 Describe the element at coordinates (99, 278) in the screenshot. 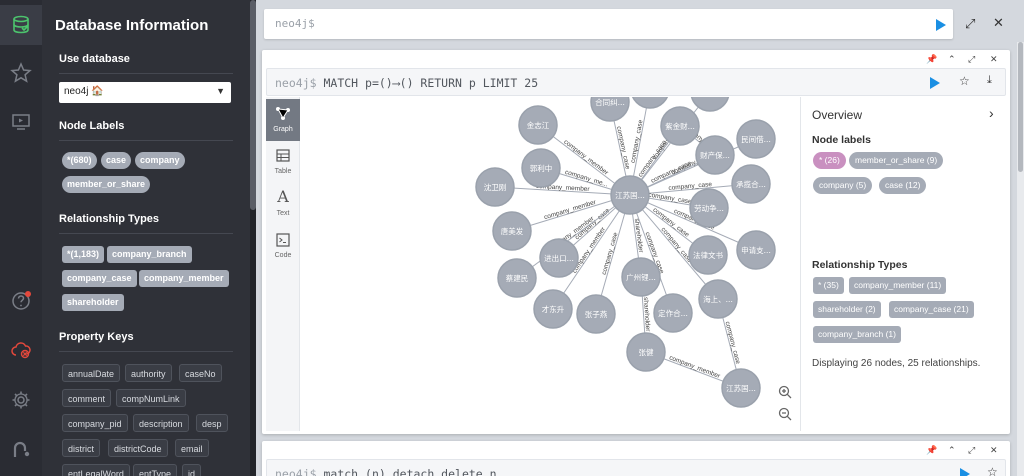

I see `relationship-type-tag: company_case` at that location.